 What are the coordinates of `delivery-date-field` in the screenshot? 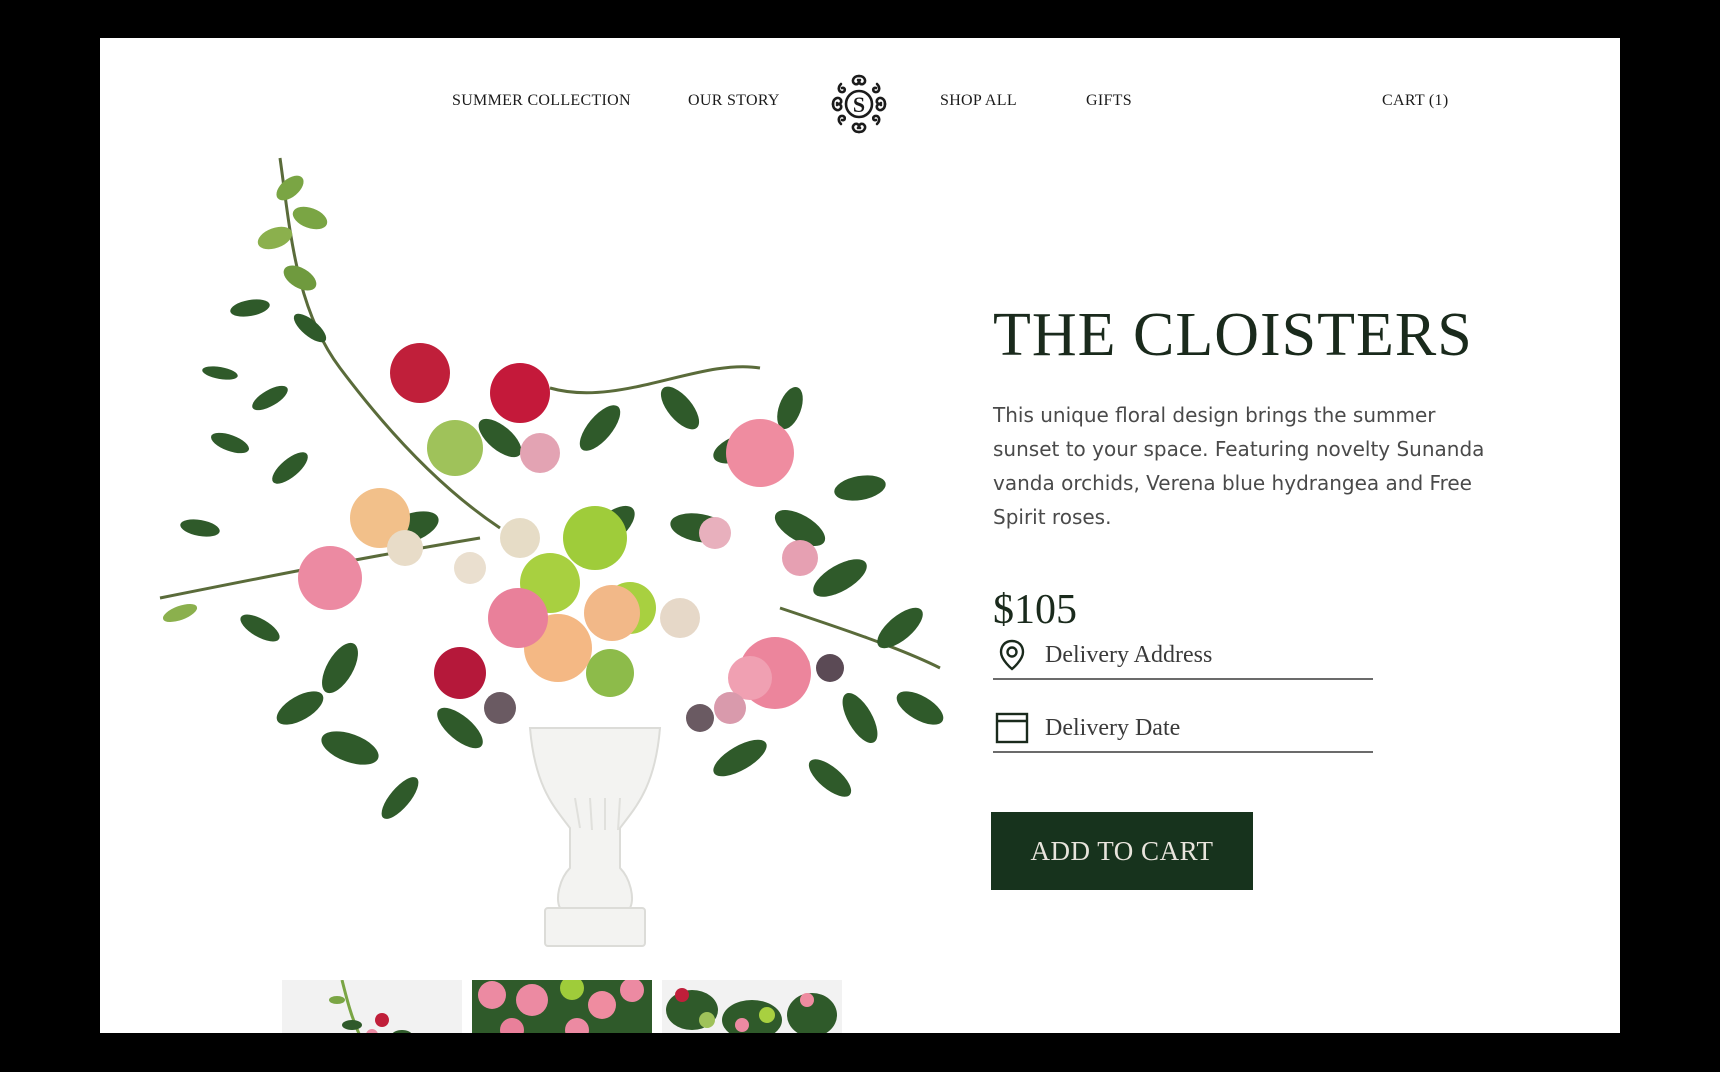 It's located at (1183, 729).